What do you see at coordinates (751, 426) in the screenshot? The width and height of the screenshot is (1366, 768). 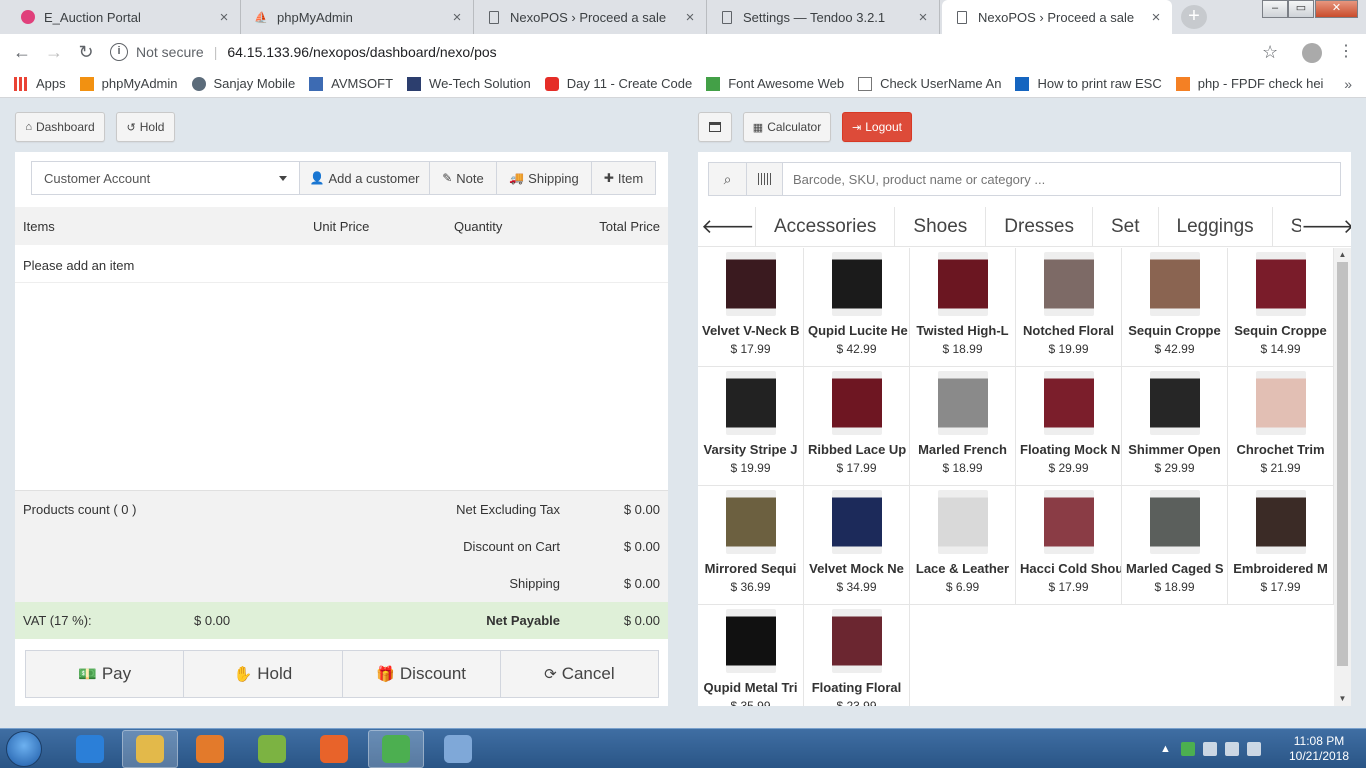 I see `product-card: Varsity Stripe J $ 19.99` at bounding box center [751, 426].